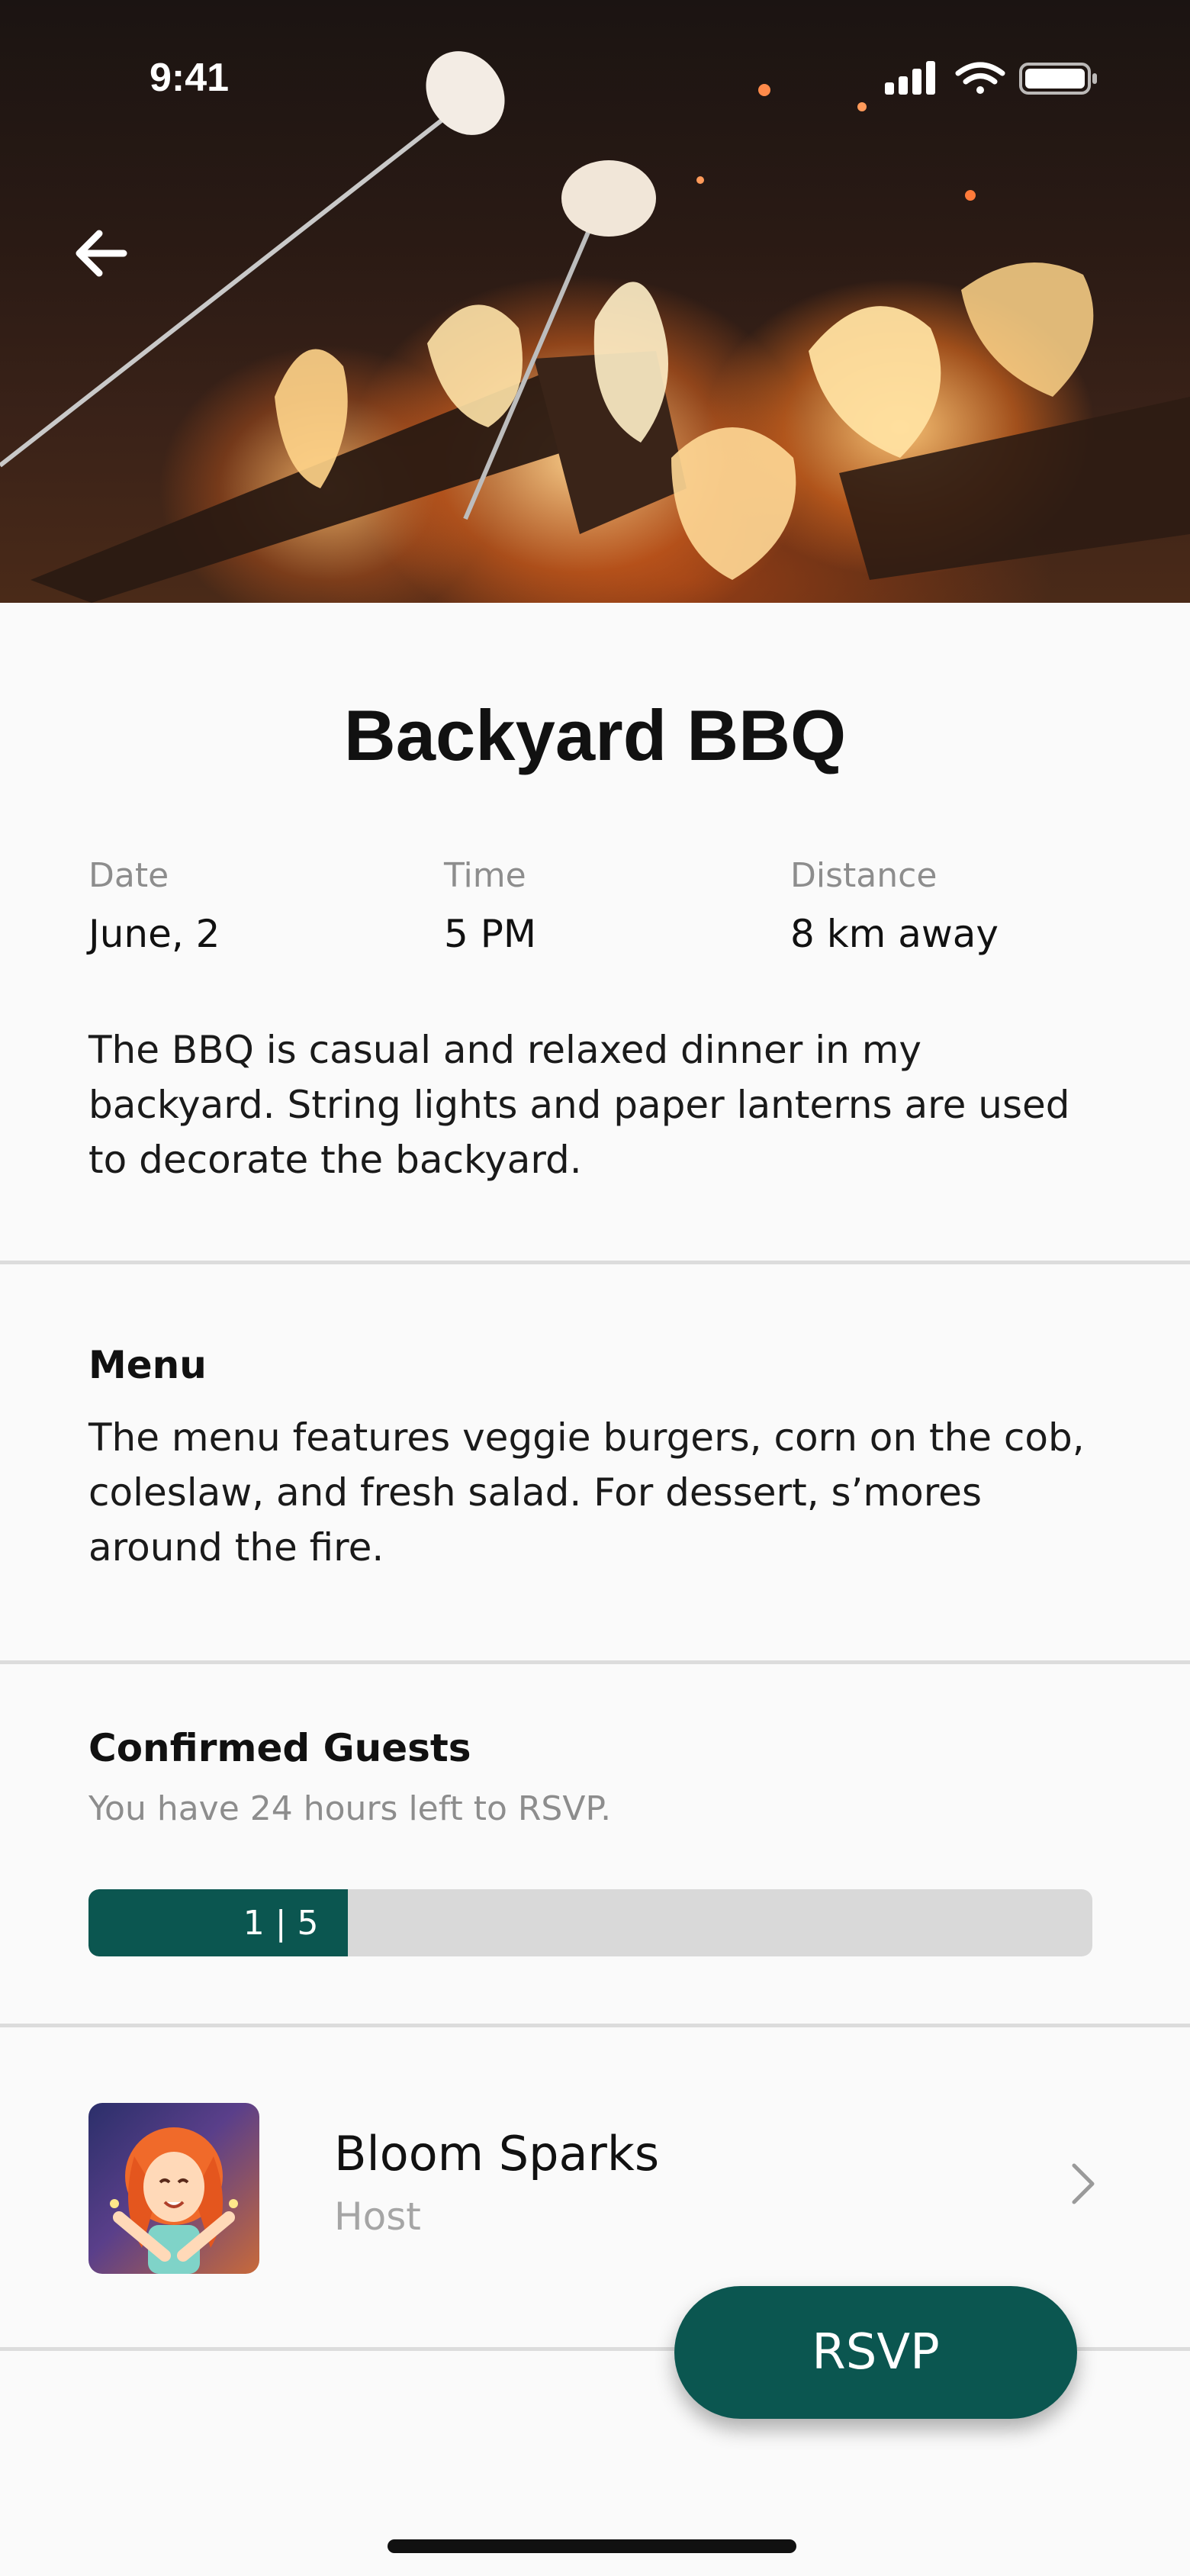 The width and height of the screenshot is (1190, 2576). What do you see at coordinates (590, 1922) in the screenshot?
I see `guests-progress-bar: 1 | 5` at bounding box center [590, 1922].